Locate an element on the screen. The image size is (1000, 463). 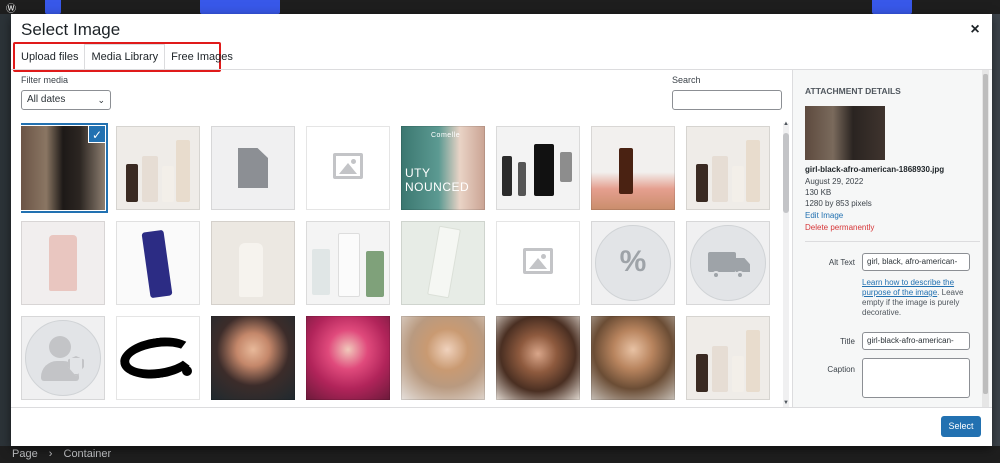
media-item: % is located at coordinates (633, 263).